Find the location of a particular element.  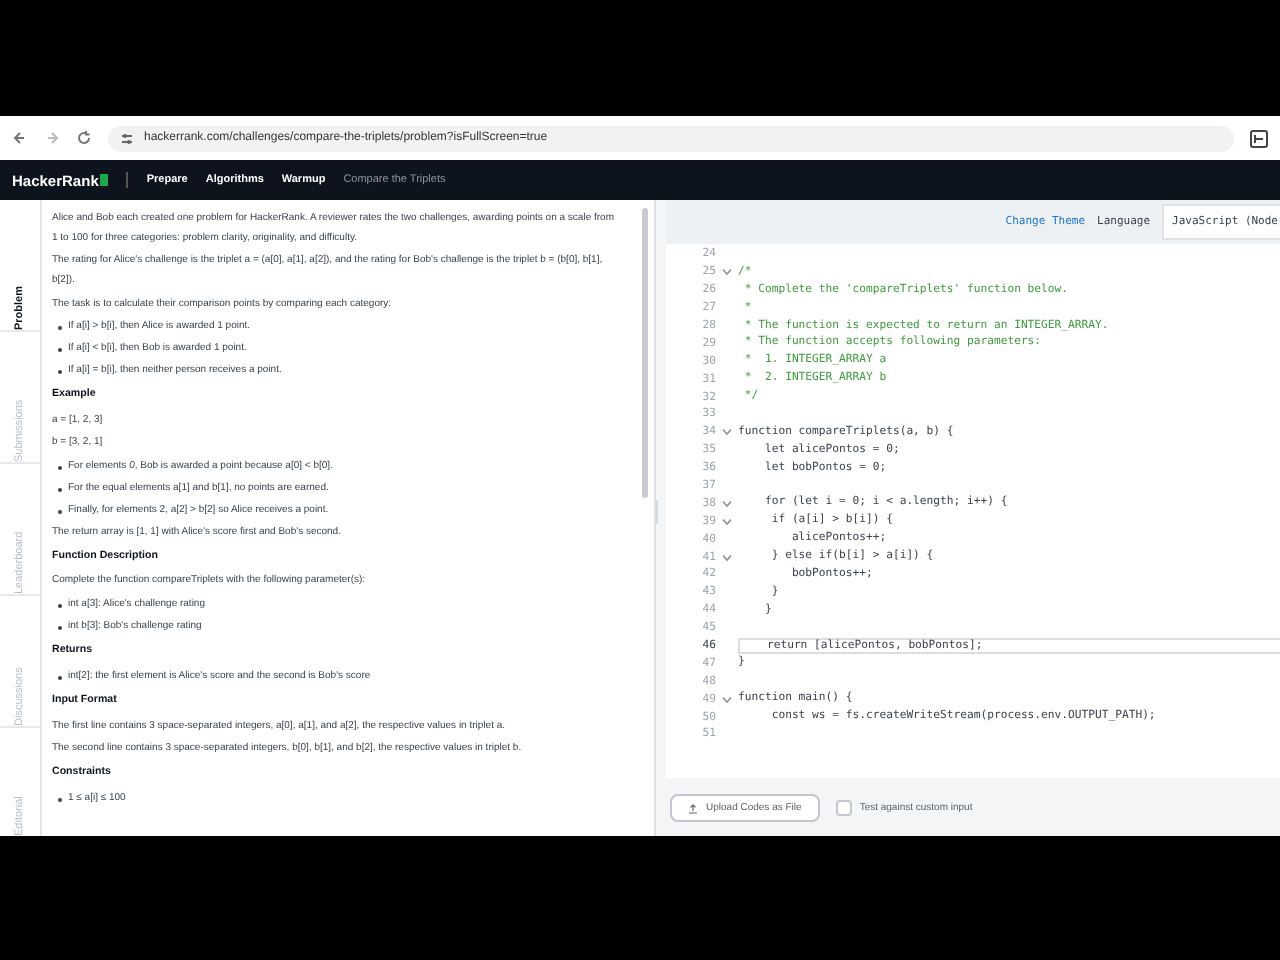

site-info-icon is located at coordinates (127, 138).